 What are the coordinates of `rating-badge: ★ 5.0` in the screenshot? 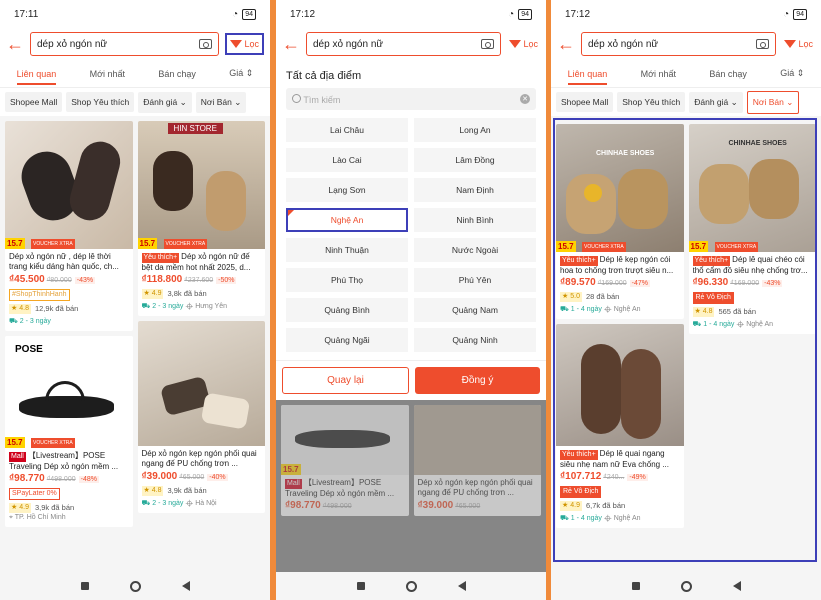 It's located at (571, 297).